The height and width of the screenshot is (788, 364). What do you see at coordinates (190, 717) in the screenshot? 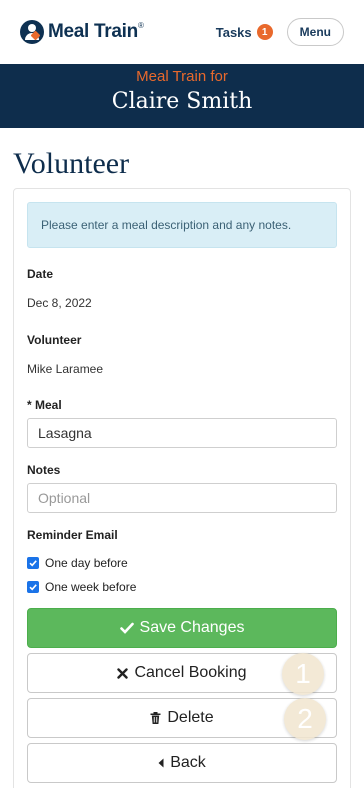
I see `delete-label: Delete` at bounding box center [190, 717].